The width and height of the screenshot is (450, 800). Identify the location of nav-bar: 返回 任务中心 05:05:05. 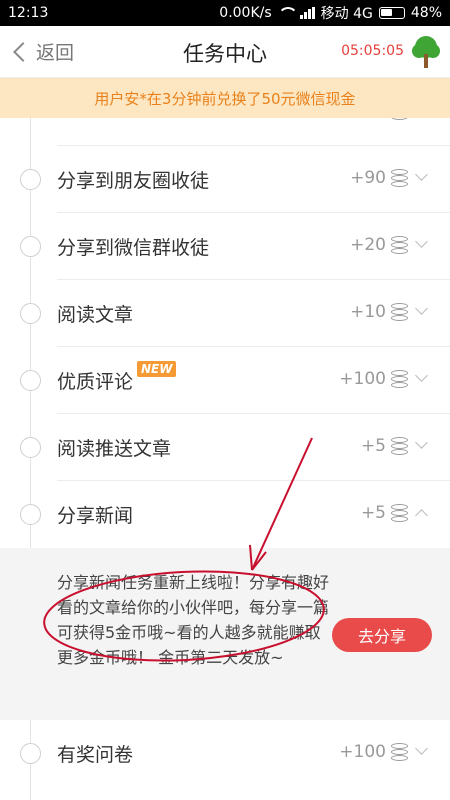
(225, 52).